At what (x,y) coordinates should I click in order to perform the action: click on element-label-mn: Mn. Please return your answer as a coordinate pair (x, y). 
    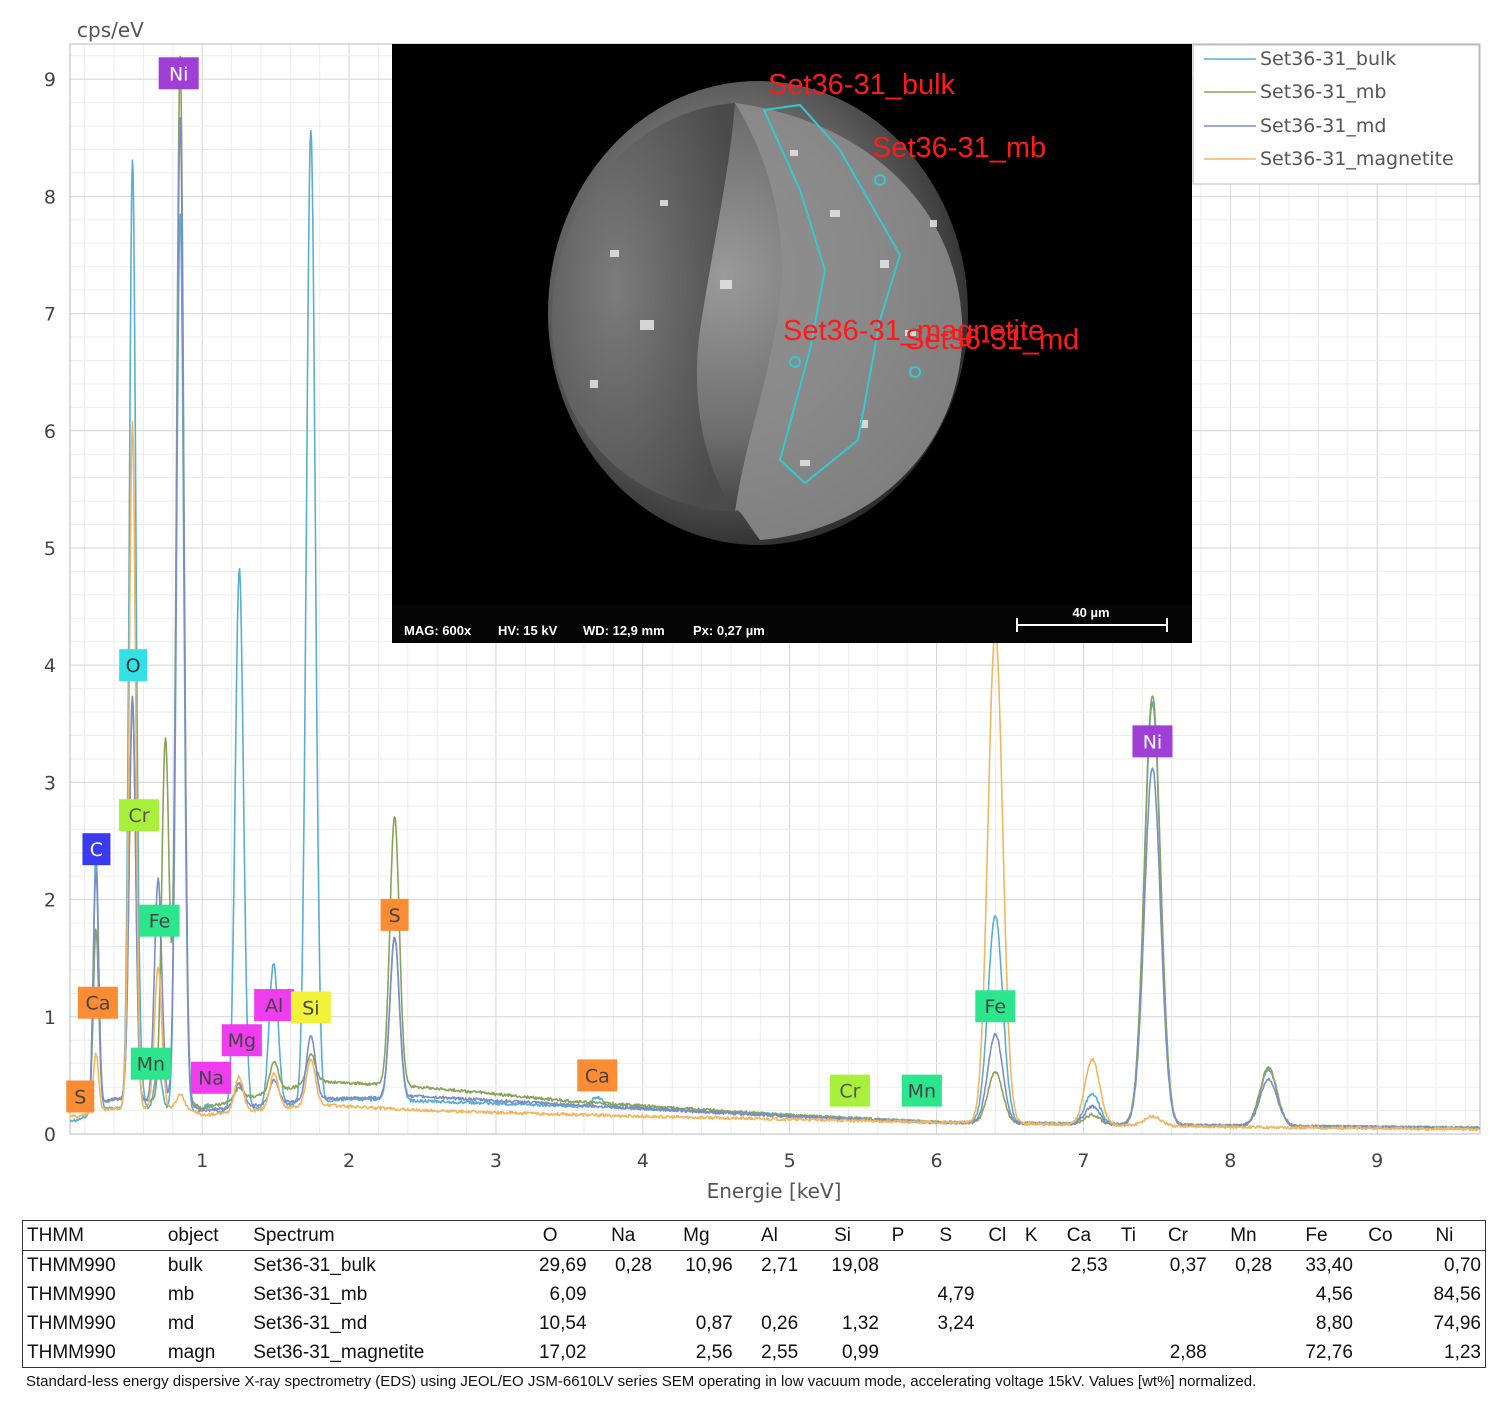
    Looking at the image, I should click on (150, 1063).